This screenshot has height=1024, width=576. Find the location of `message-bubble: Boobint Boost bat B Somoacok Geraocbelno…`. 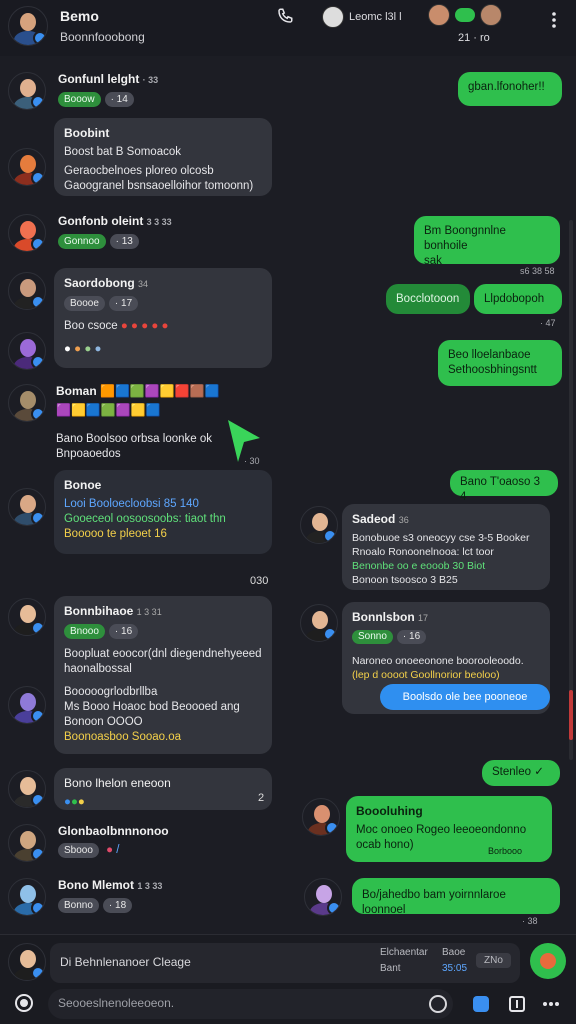

message-bubble: Boobint Boost bat B Somoacok Geraocbelno… is located at coordinates (163, 157).